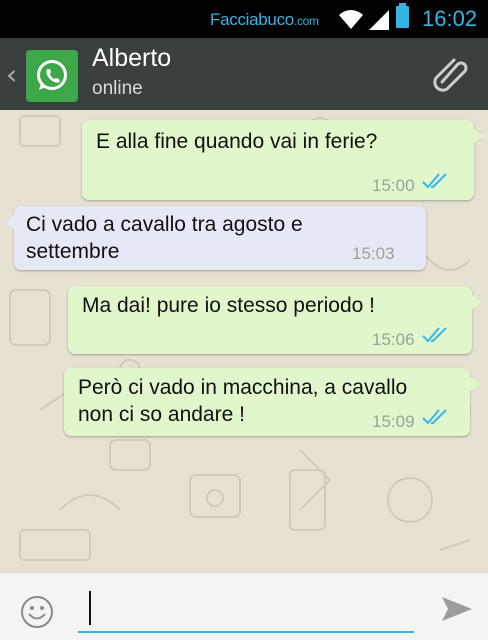 This screenshot has width=488, height=640. I want to click on wifi-icon, so click(351, 19).